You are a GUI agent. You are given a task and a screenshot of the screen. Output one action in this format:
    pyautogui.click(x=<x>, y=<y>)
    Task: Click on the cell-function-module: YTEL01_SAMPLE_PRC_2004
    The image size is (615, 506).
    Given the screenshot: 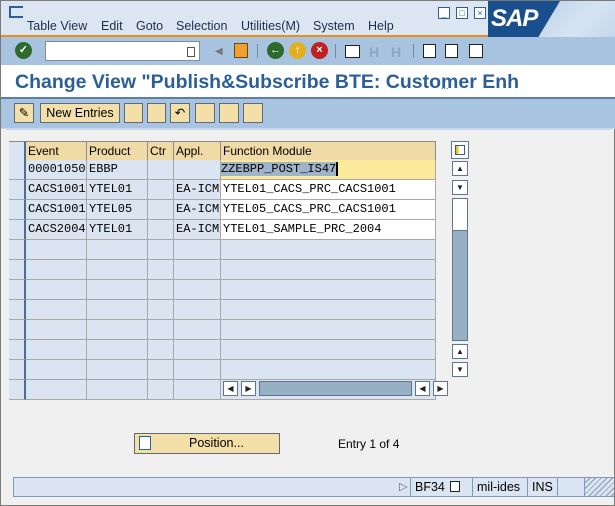 What is the action you would take?
    pyautogui.click(x=328, y=230)
    